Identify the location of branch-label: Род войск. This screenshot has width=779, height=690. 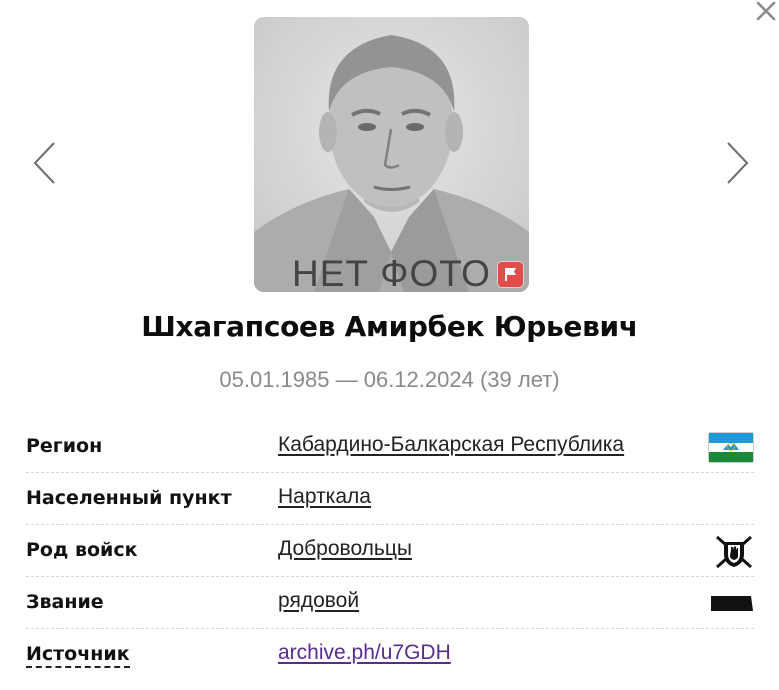
(82, 550).